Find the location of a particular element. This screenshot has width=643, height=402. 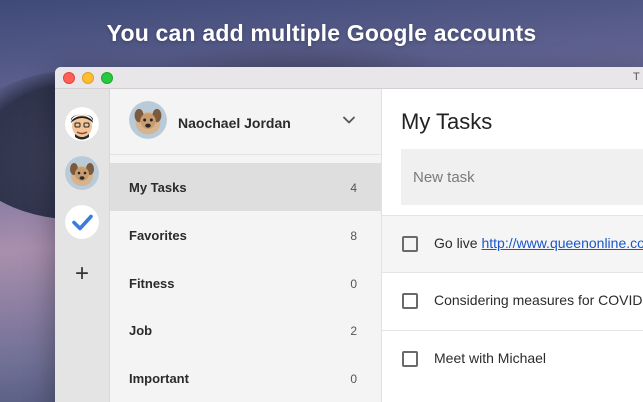

window-titlebar: T is located at coordinates (349, 78).